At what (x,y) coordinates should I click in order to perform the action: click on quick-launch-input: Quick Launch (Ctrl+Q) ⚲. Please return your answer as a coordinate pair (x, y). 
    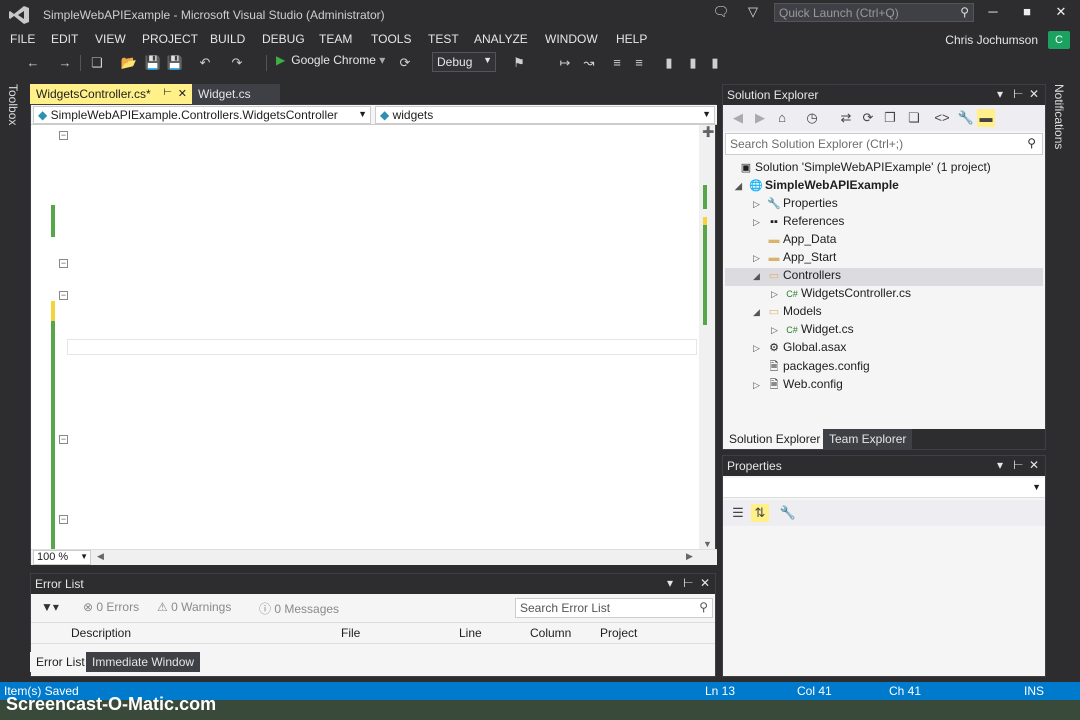
    Looking at the image, I should click on (874, 12).